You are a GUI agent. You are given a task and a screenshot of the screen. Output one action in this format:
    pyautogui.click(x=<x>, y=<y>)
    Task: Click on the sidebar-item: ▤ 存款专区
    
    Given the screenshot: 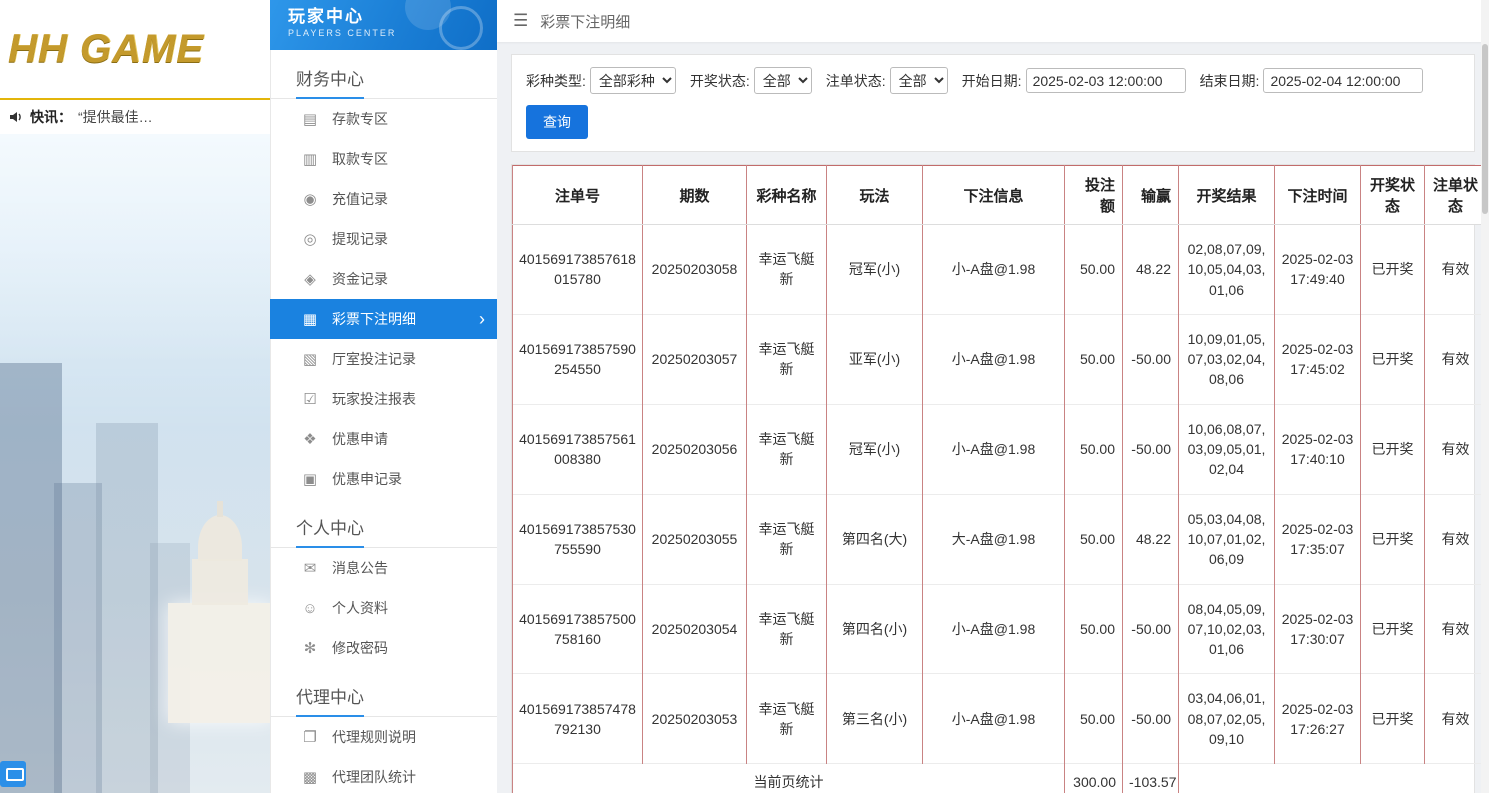 What is the action you would take?
    pyautogui.click(x=383, y=119)
    